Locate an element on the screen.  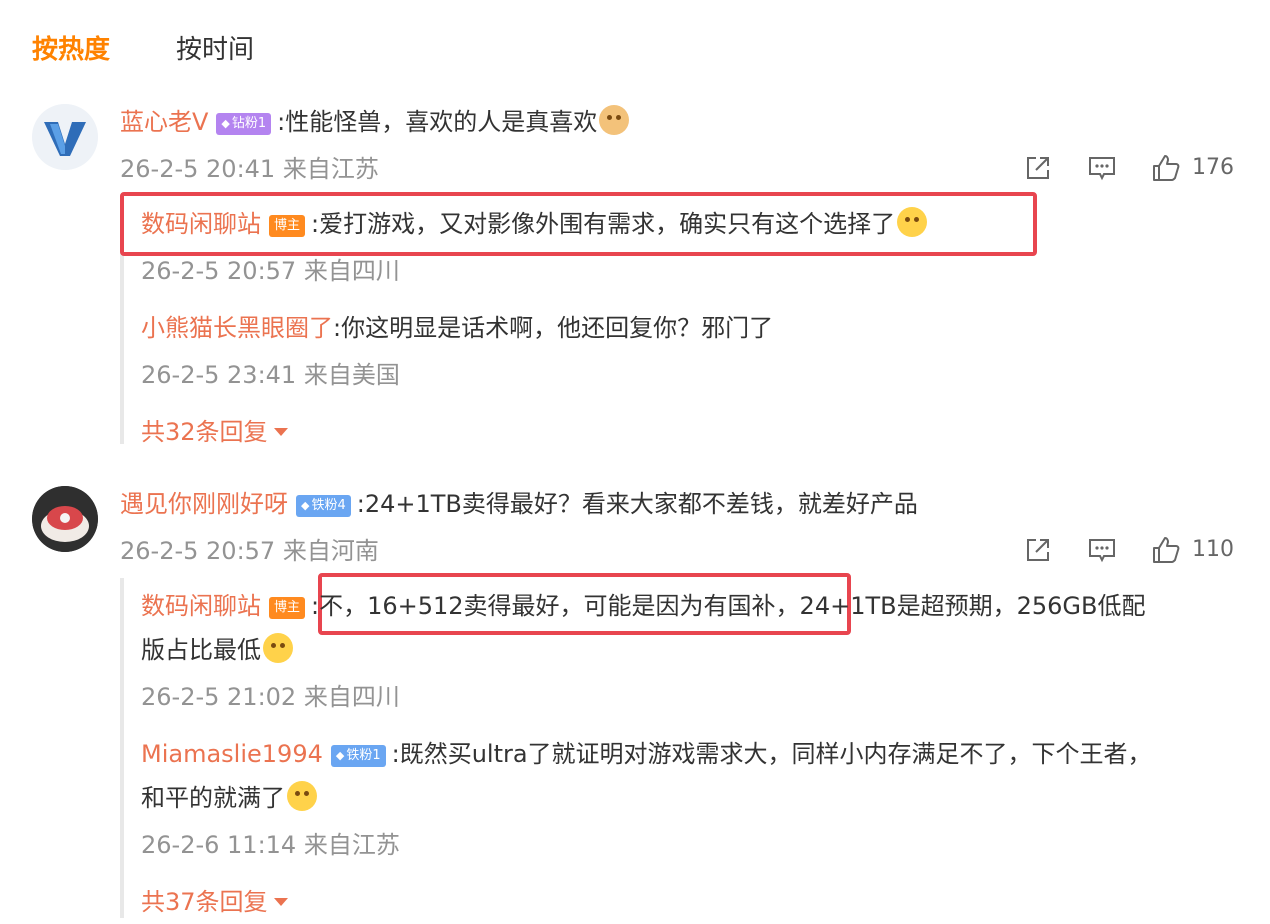
comment-1-header: 蓝心老V ◆ 钻粉1:性能怪兽，喜欢的人是真喜欢 is located at coordinates (375, 122).